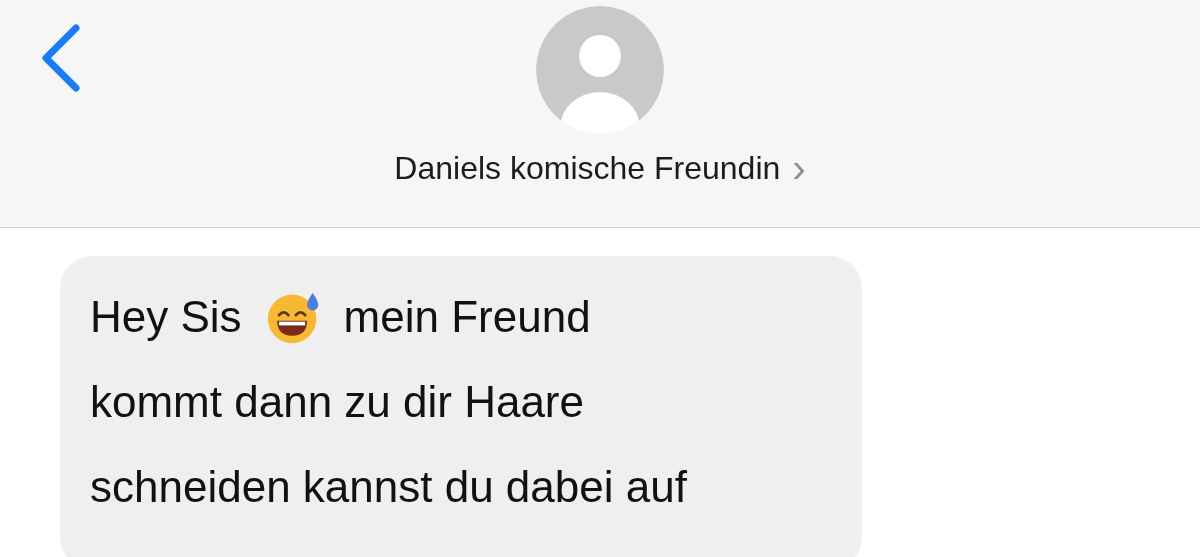 The height and width of the screenshot is (557, 1200). What do you see at coordinates (166, 317) in the screenshot?
I see `message-text: Hey Sis` at bounding box center [166, 317].